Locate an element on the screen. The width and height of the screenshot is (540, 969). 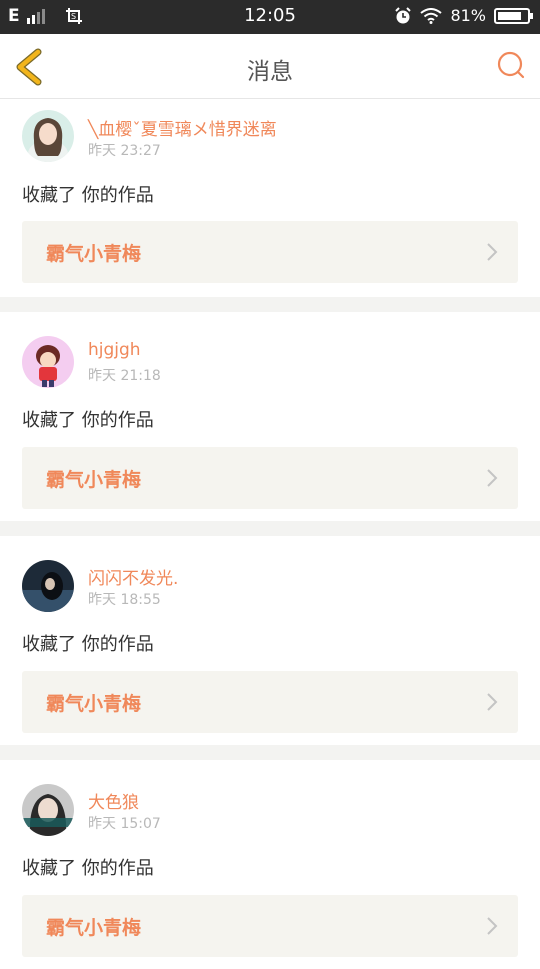
alarm-icon is located at coordinates (403, 14).